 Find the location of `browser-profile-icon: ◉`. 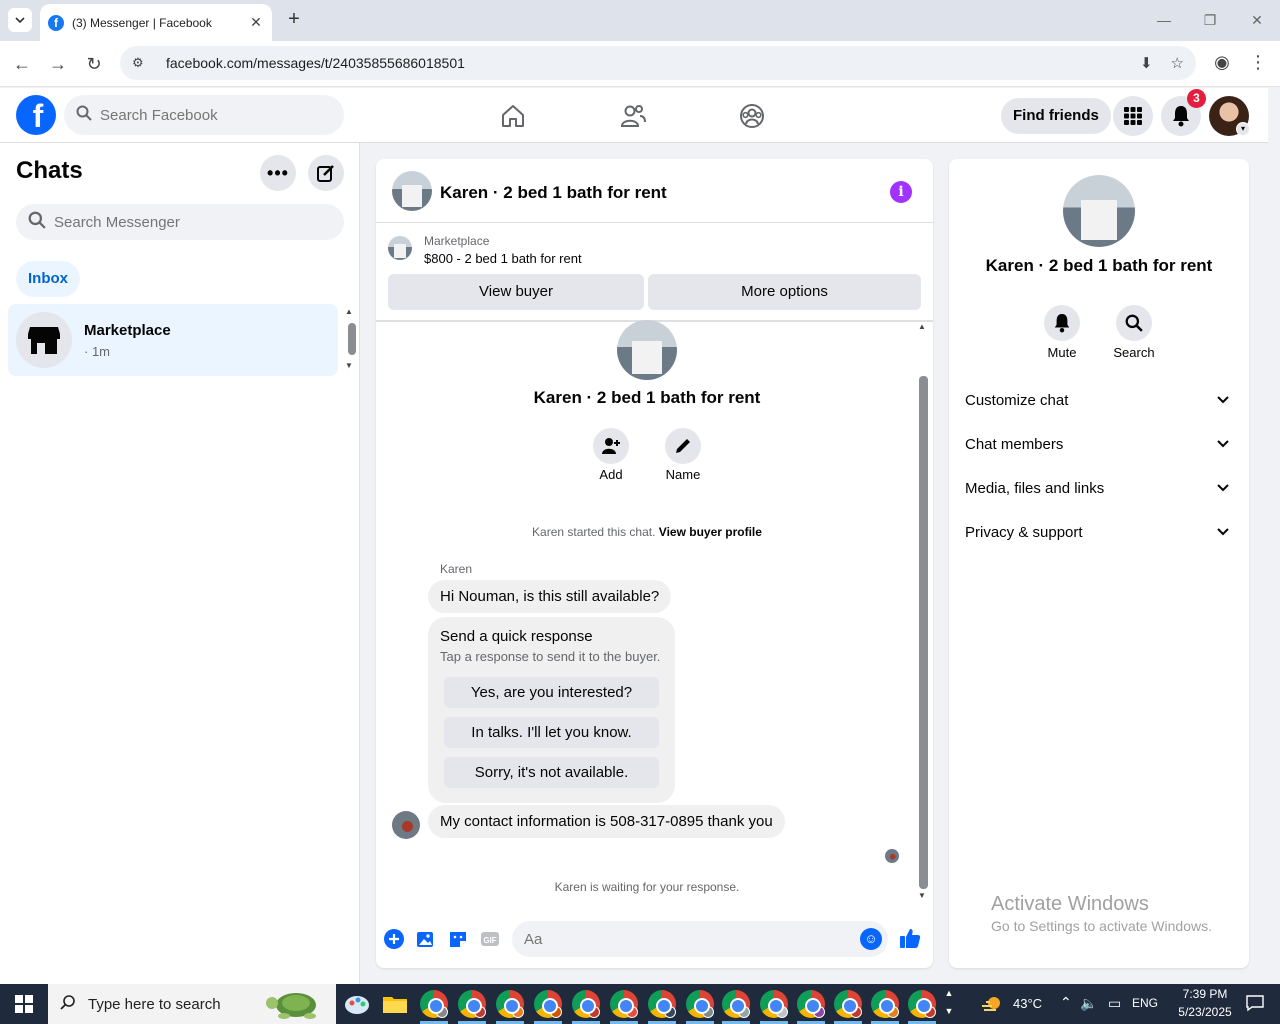

browser-profile-icon: ◉ is located at coordinates (1222, 64).